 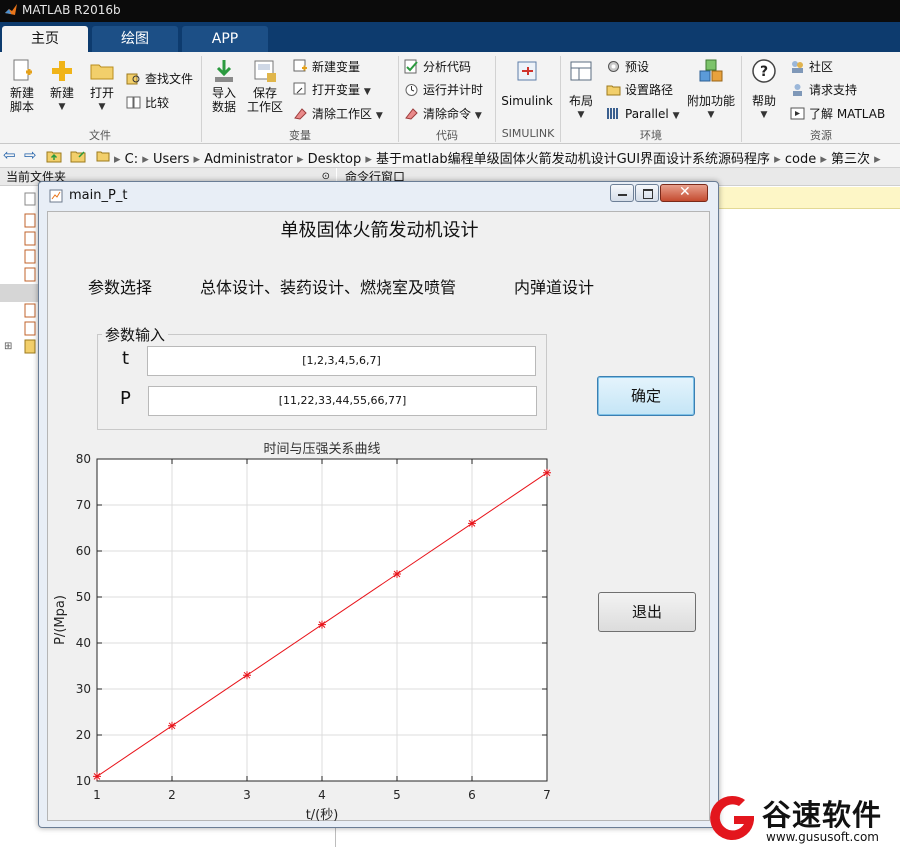 What do you see at coordinates (83, 781) in the screenshot?
I see `y-tick-label: 10` at bounding box center [83, 781].